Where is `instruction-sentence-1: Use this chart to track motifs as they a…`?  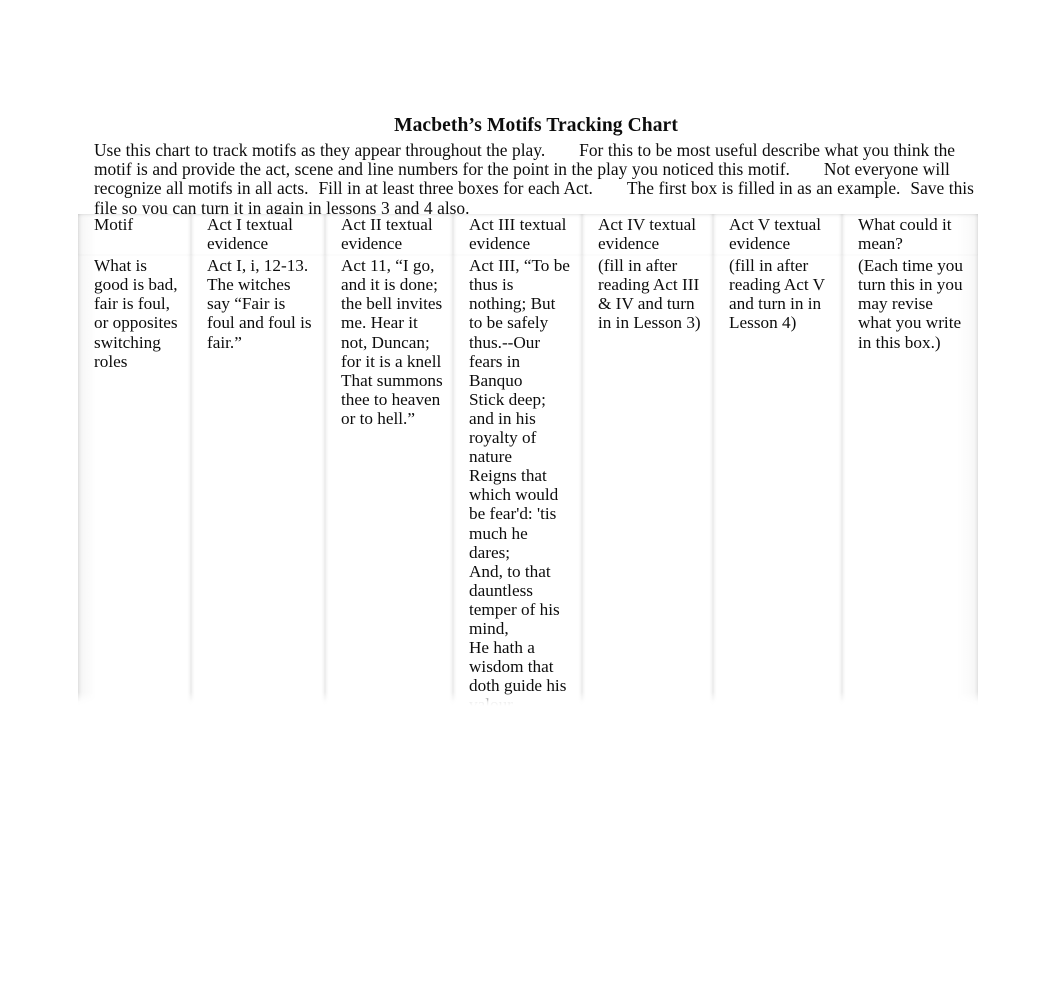
instruction-sentence-1: Use this chart to track motifs as they a… is located at coordinates (320, 150).